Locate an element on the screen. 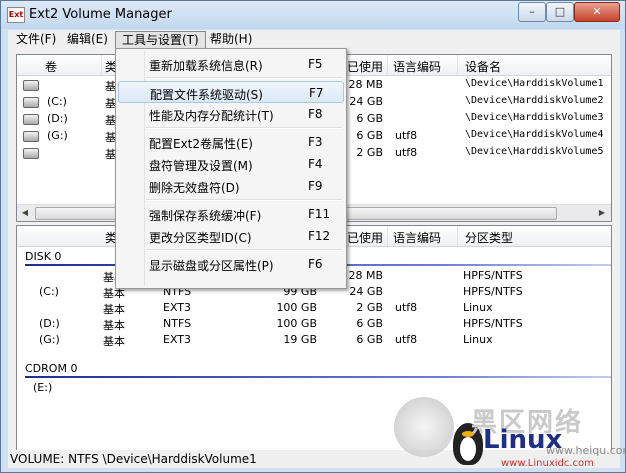 The width and height of the screenshot is (626, 473). tools-menu-item: 性能及内存分配统计(T) F8 is located at coordinates (231, 114).